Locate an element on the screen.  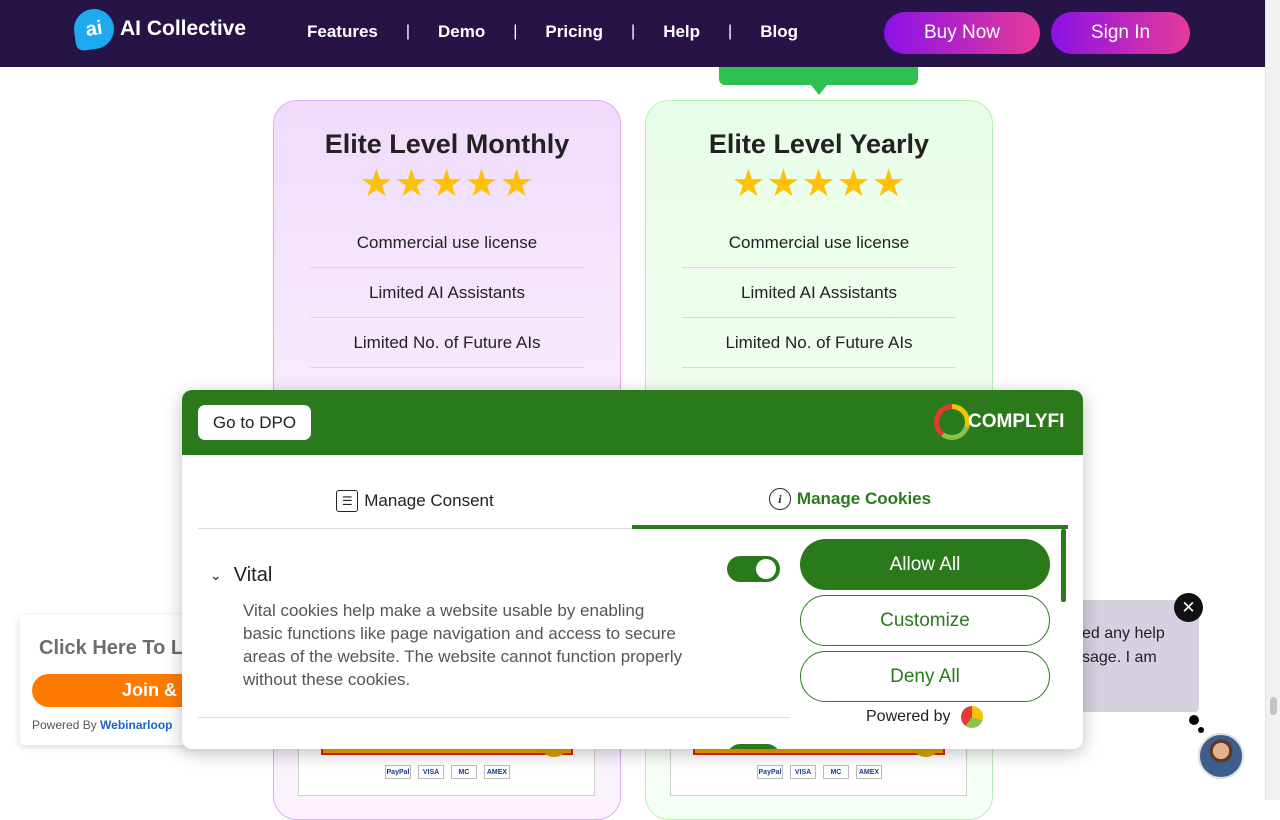
nav-features: Features is located at coordinates (342, 32).